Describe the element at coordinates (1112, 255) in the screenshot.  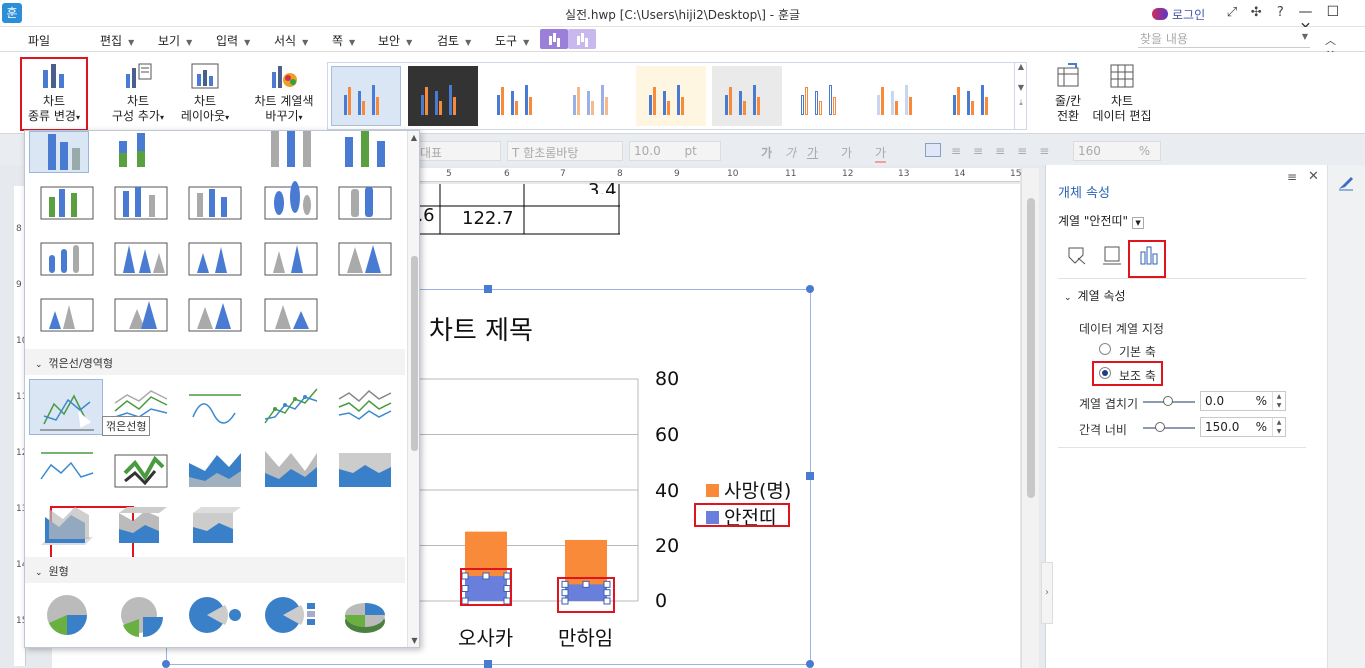
I see `border-tab-icon` at that location.